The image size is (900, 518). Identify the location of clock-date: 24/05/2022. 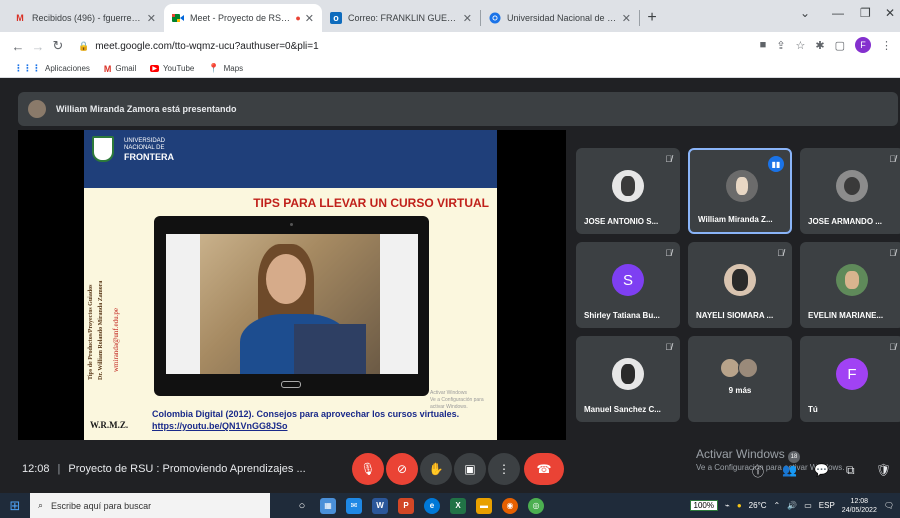
(859, 510).